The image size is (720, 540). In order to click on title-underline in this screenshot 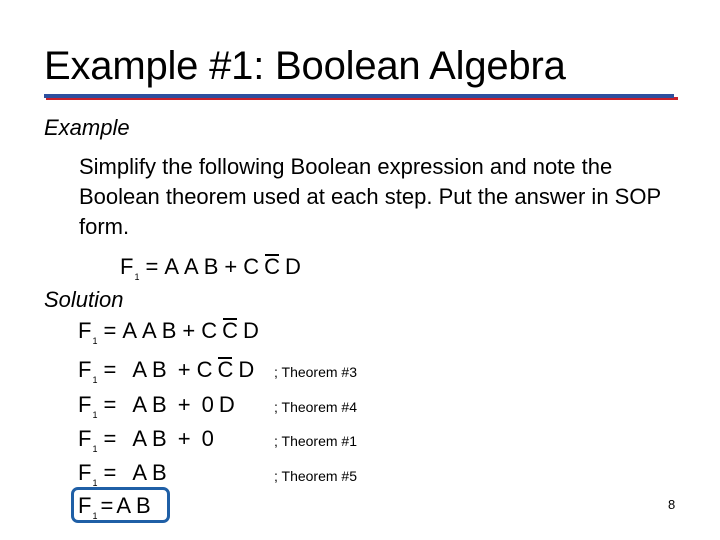, I will do `click(359, 96)`.